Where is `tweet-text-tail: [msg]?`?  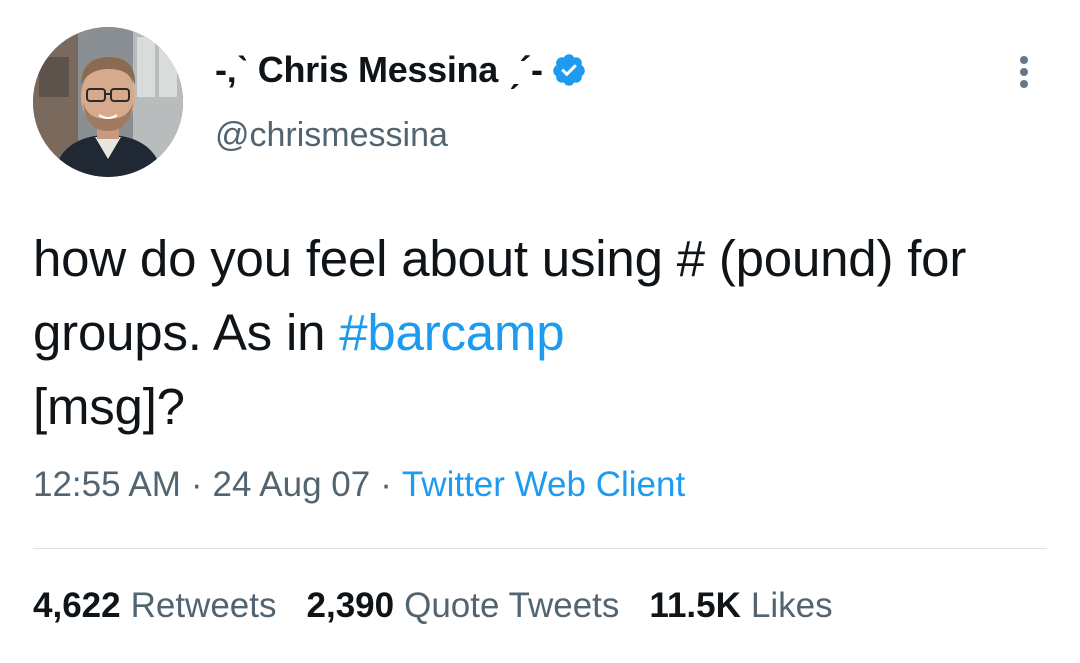
tweet-text-tail: [msg]? is located at coordinates (109, 406).